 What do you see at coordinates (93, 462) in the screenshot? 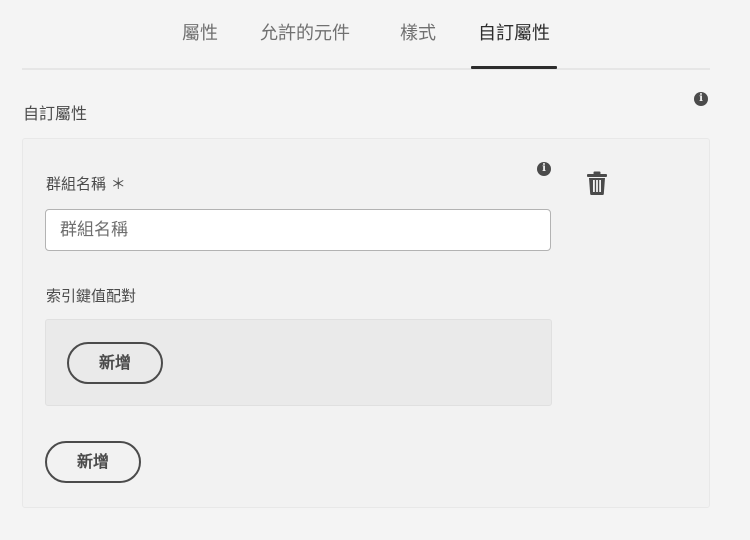
I see `add-group-button: 新增` at bounding box center [93, 462].